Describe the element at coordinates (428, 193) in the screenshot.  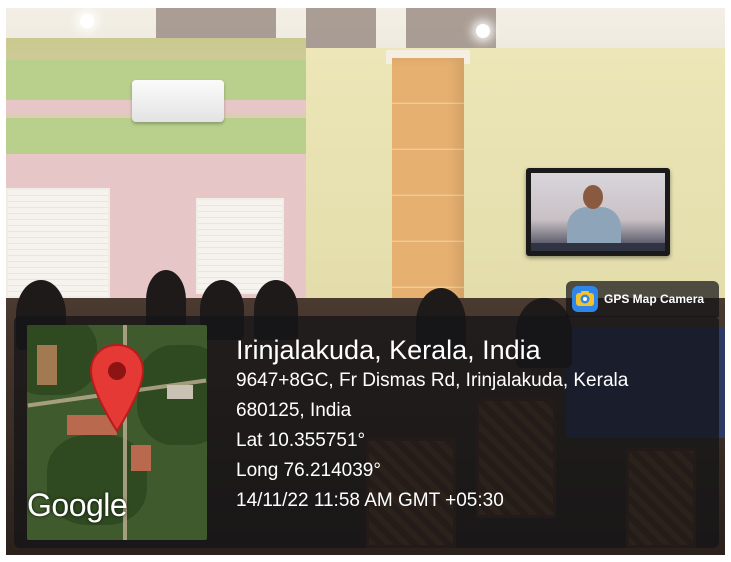
I see `pillar` at that location.